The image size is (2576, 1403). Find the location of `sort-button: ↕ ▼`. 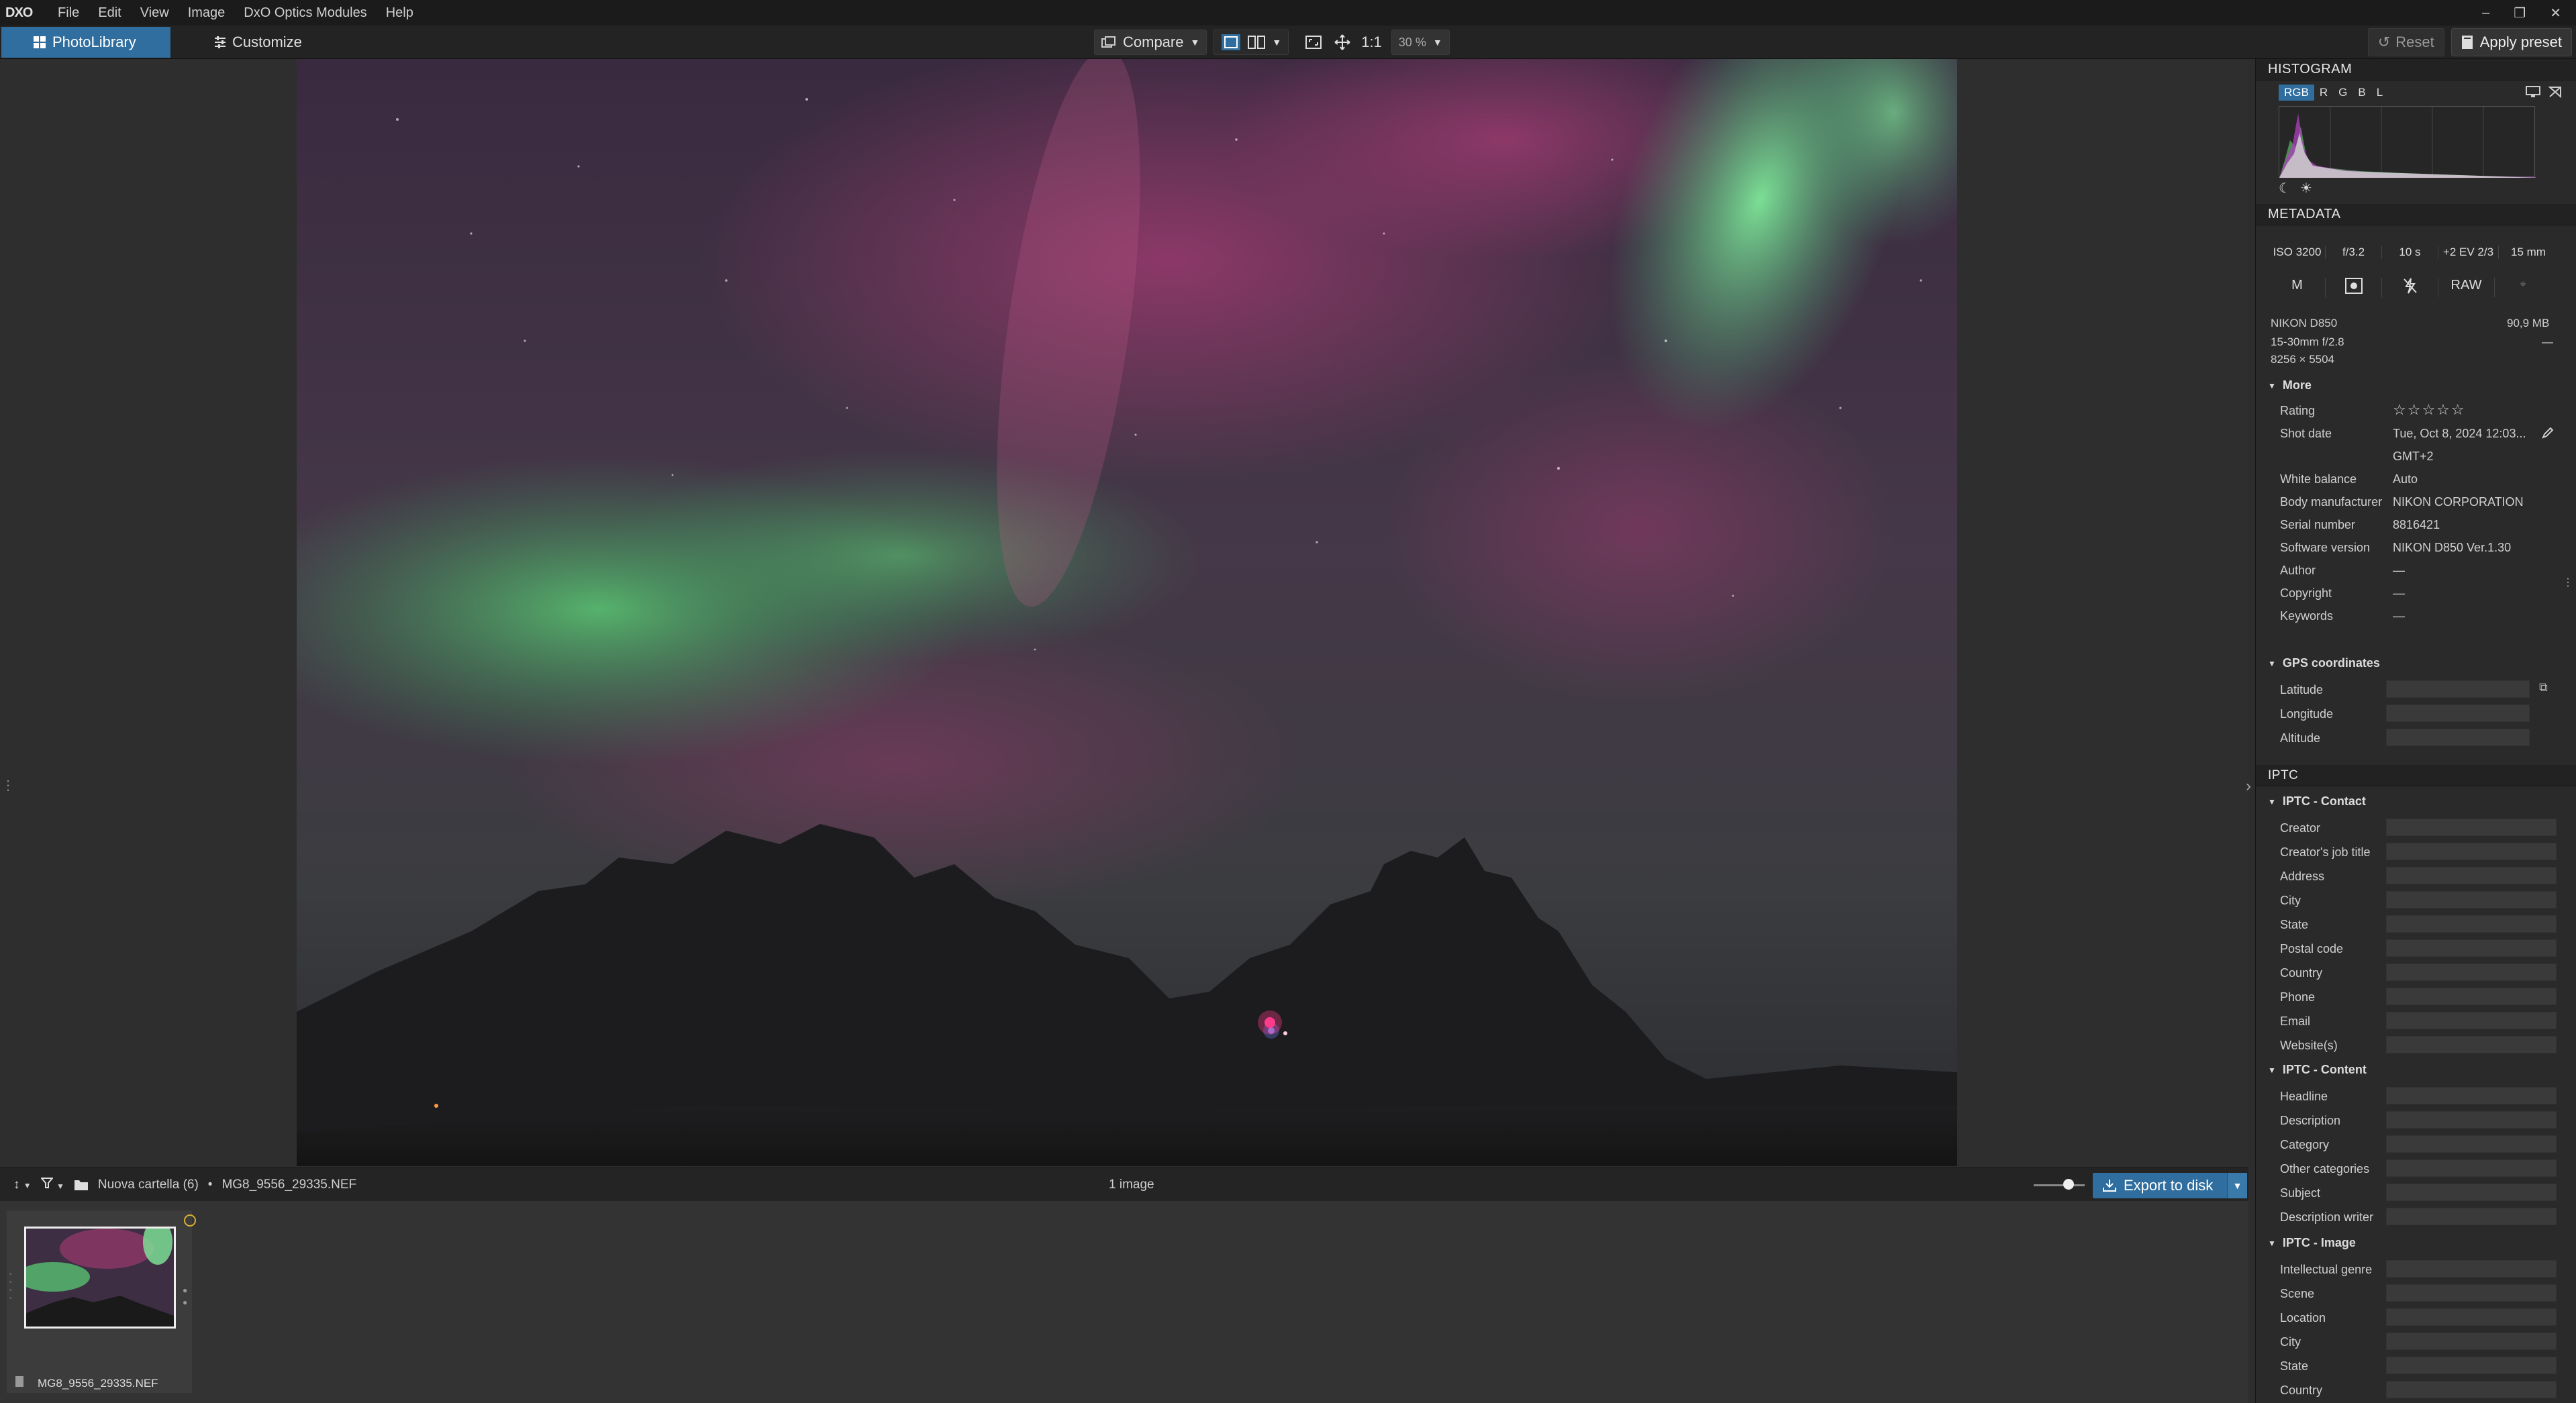

sort-button: ↕ ▼ is located at coordinates (22, 1185).